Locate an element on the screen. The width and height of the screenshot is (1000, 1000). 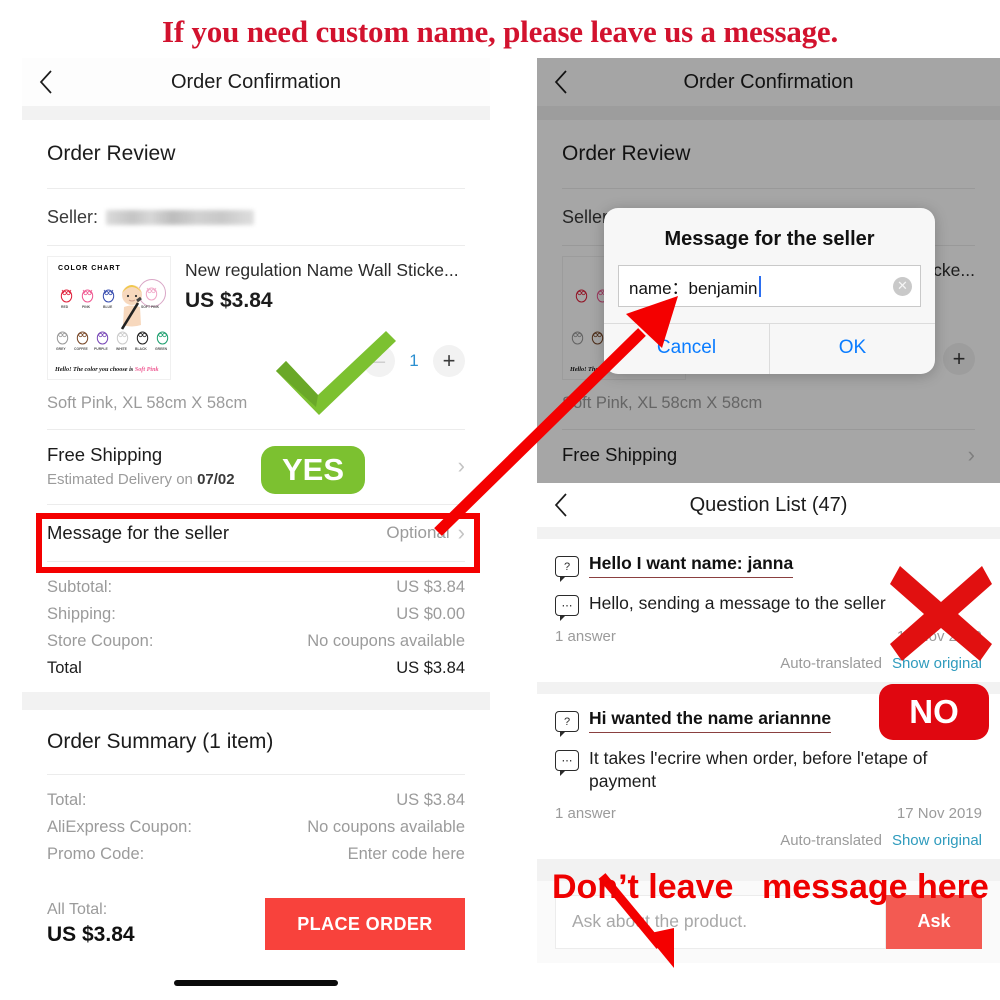
cost-line: Shipping: US $0.00 is located at coordinates (256, 614).